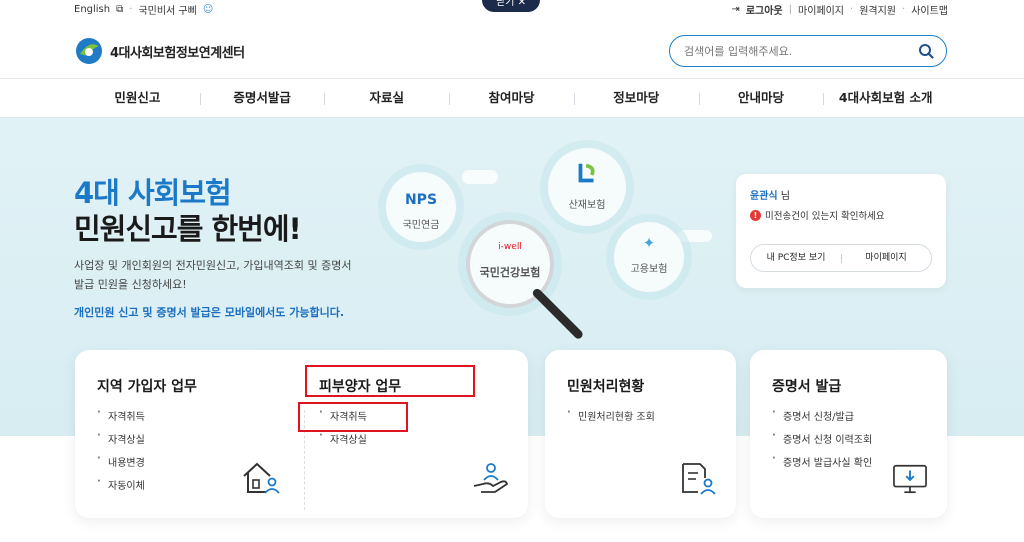 The height and width of the screenshot is (542, 1024). Describe the element at coordinates (512, 49) in the screenshot. I see `header: 4대사회보험정보연계센터` at that location.